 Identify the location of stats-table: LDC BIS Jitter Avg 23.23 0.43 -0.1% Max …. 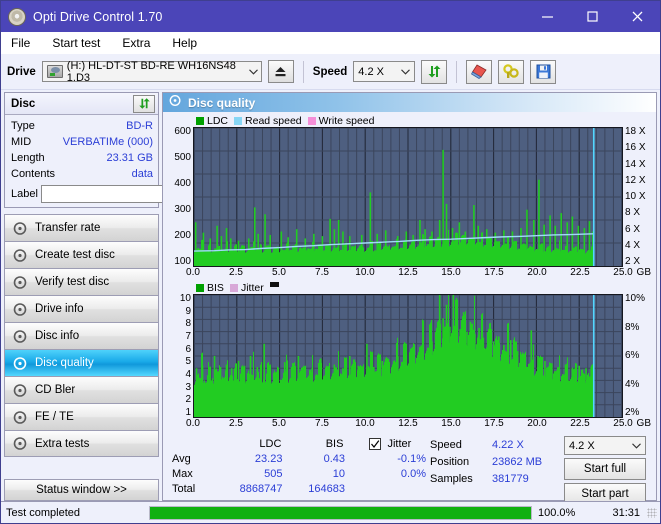
(301, 470).